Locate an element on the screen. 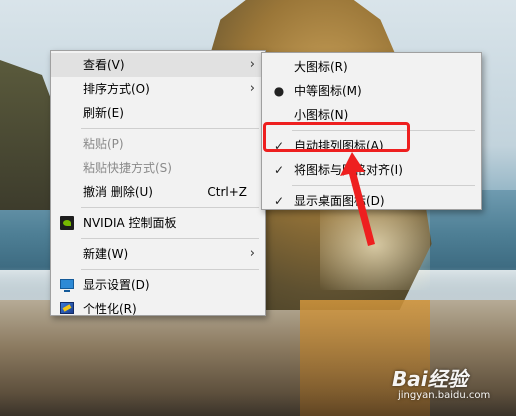 The height and width of the screenshot is (416, 516). display-icon is located at coordinates (67, 285).